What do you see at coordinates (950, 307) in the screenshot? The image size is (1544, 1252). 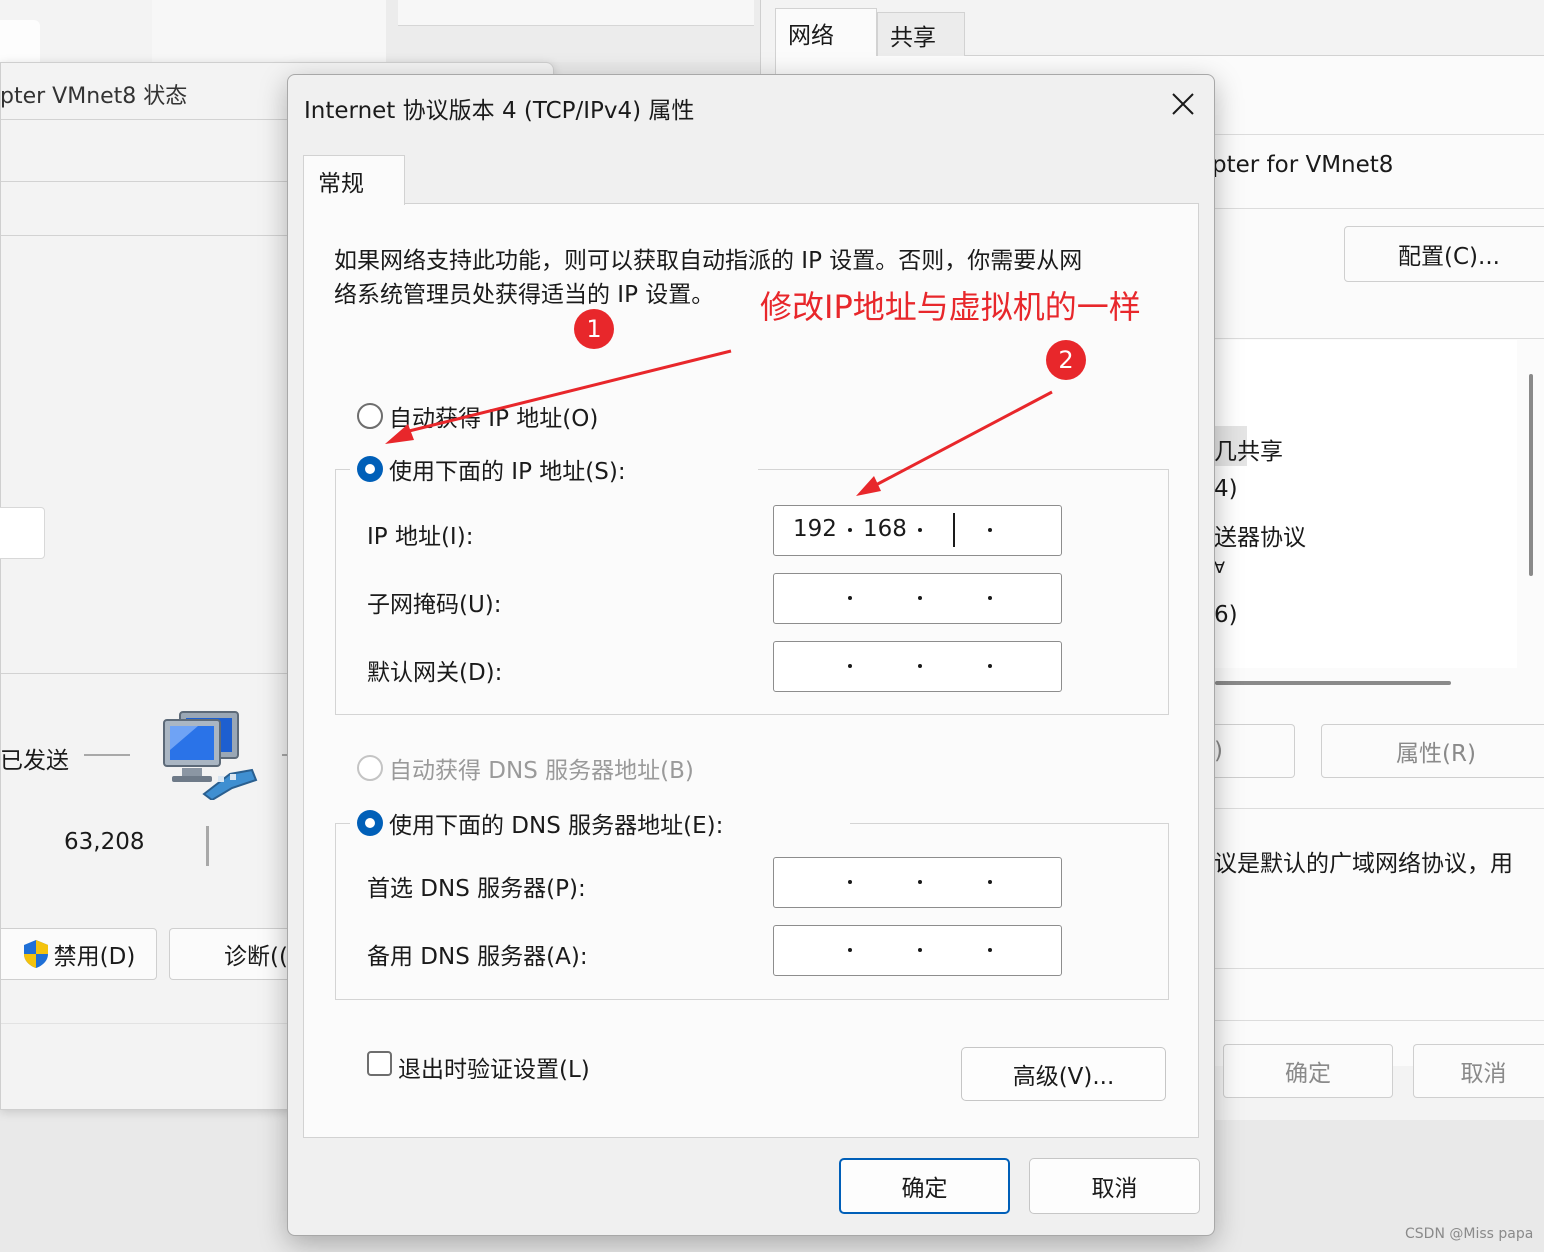 I see `annotation-text: 修改IP地址与虚拟机的一样` at bounding box center [950, 307].